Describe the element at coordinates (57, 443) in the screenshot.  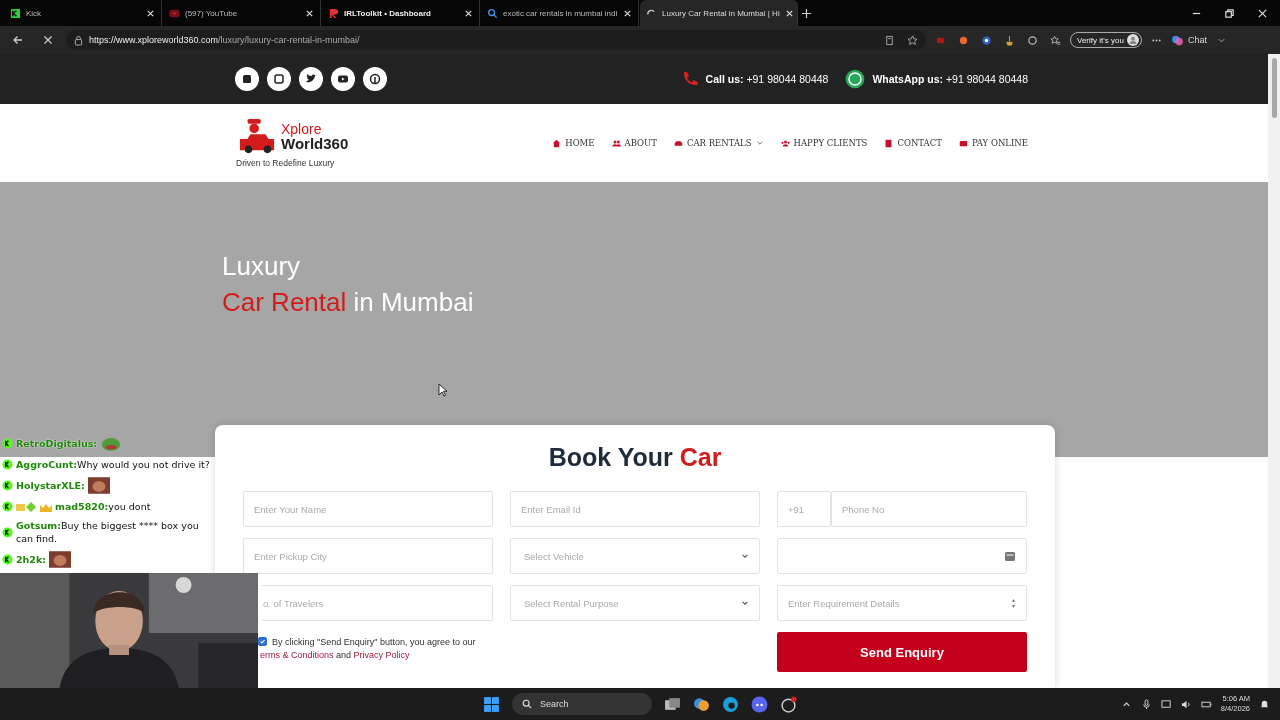
I see `chat-message: RetroDigitalus:` at that location.